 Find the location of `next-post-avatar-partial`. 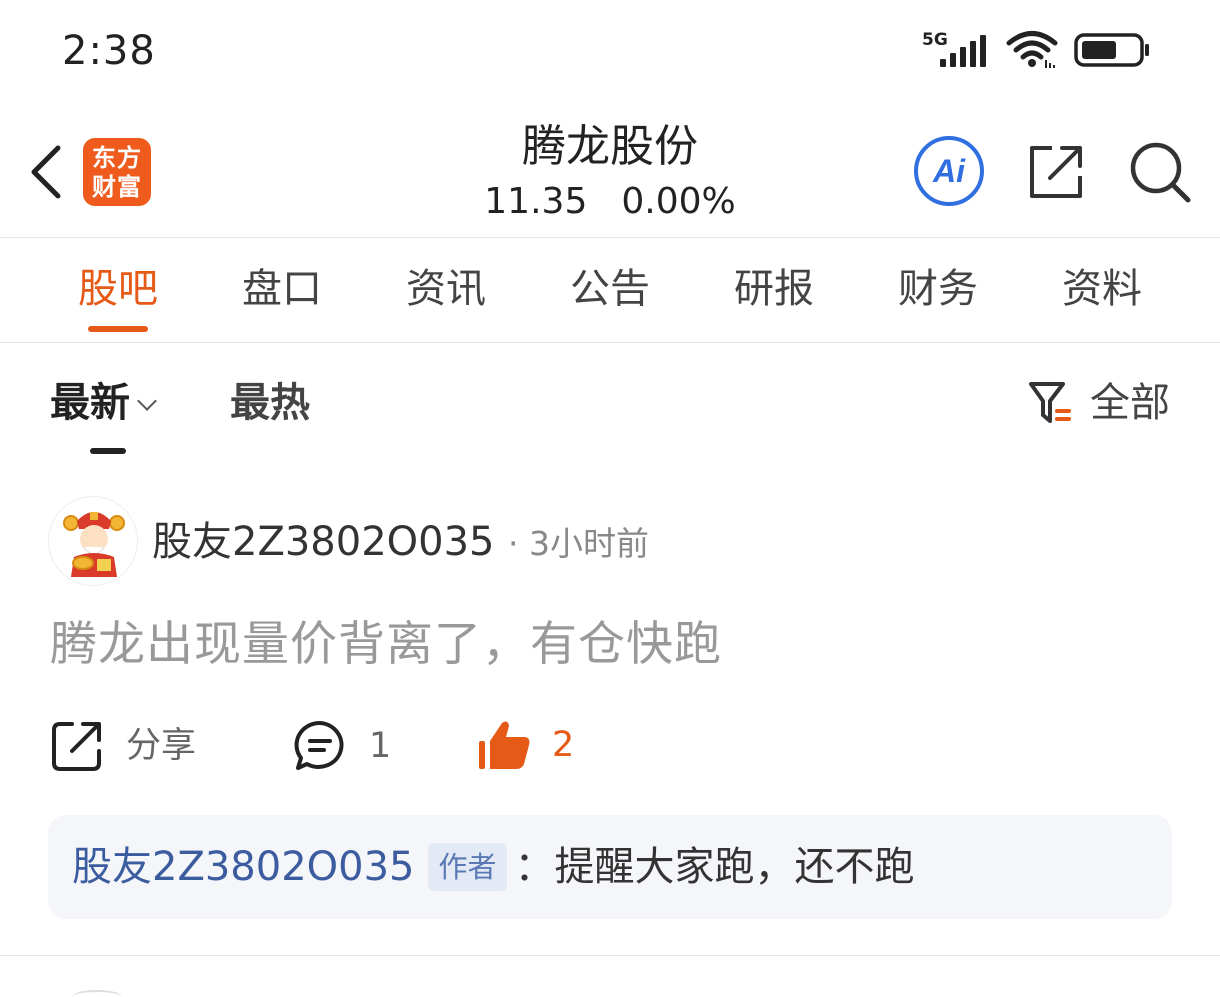

next-post-avatar-partial is located at coordinates (97, 993).